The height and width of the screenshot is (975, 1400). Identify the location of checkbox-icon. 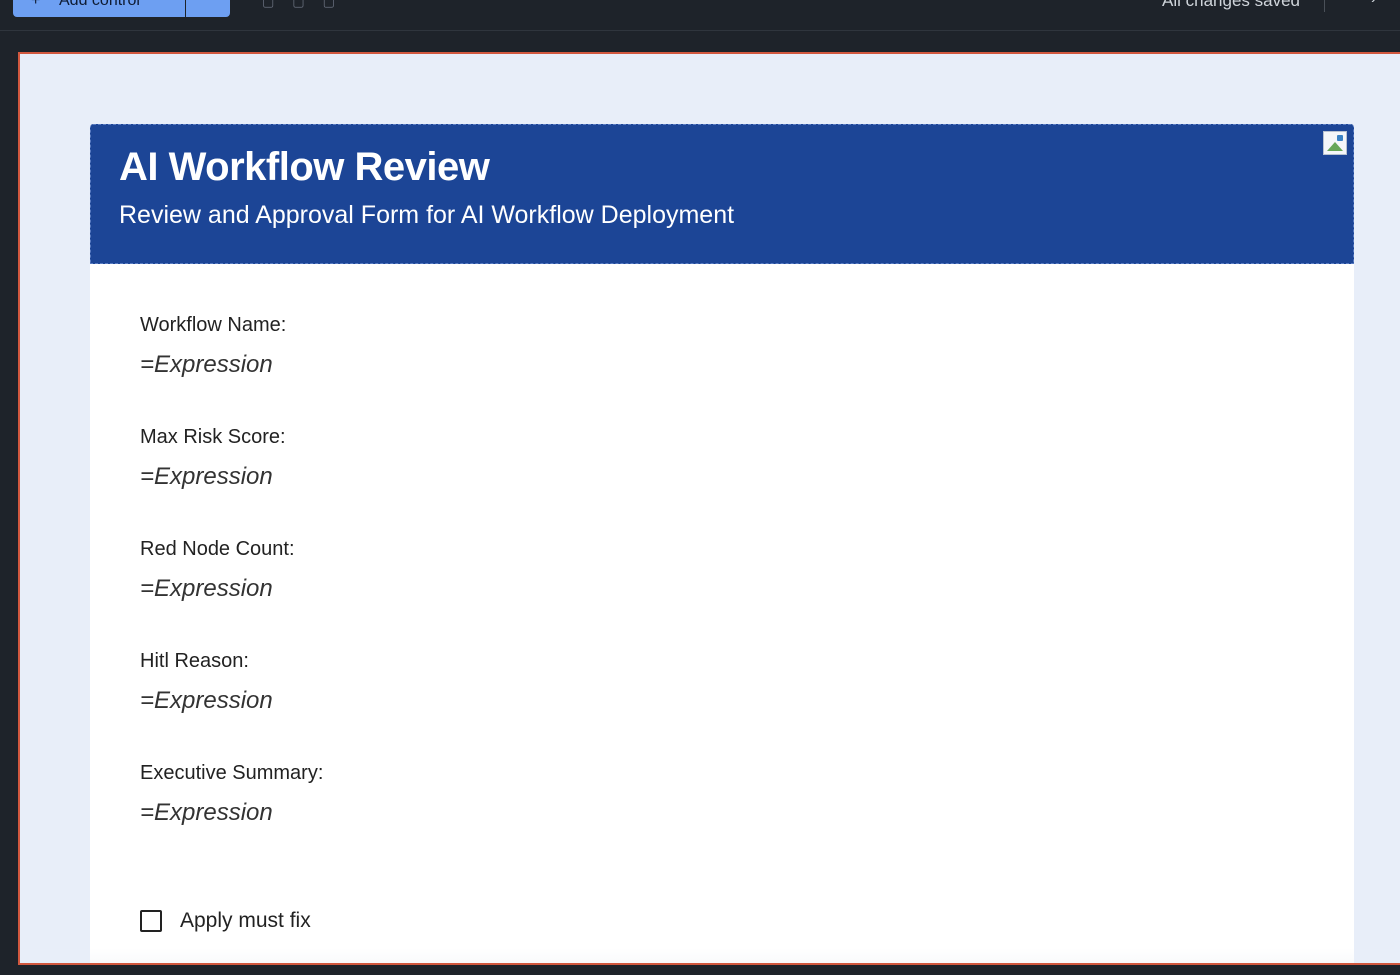
(151, 921).